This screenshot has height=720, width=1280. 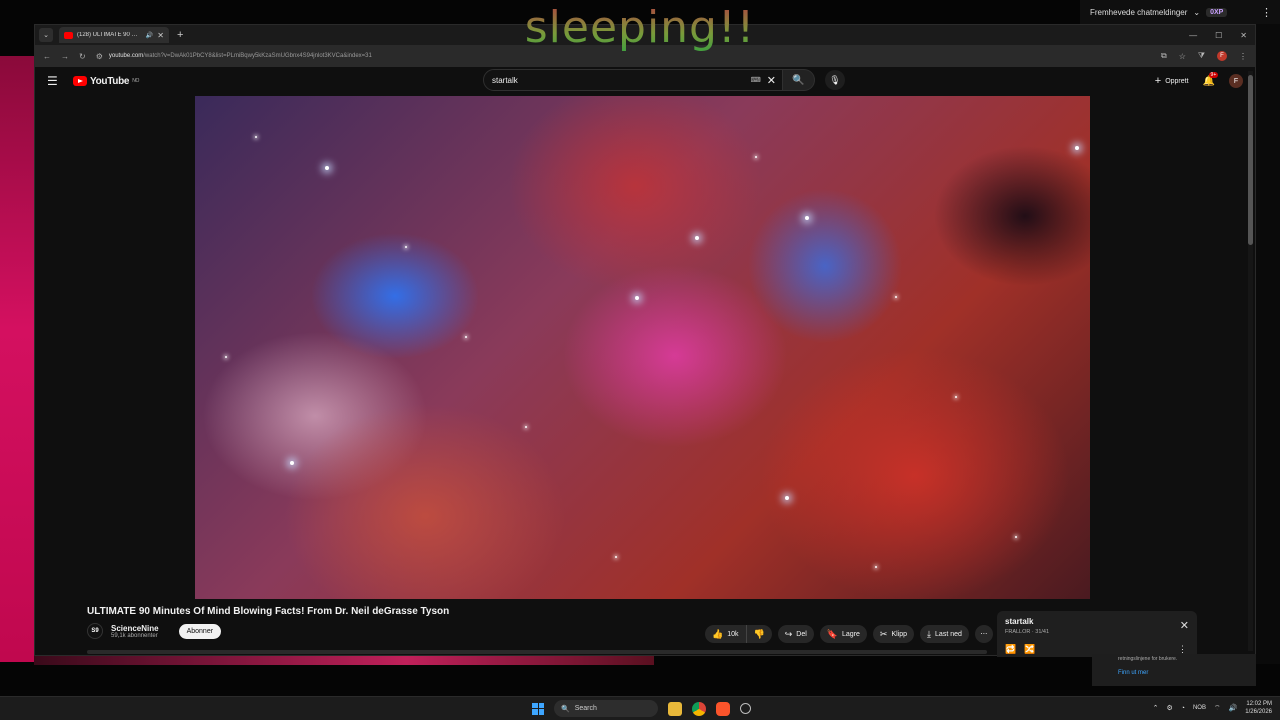 What do you see at coordinates (756, 80) in the screenshot?
I see `keyboard-icon: ⌨` at bounding box center [756, 80].